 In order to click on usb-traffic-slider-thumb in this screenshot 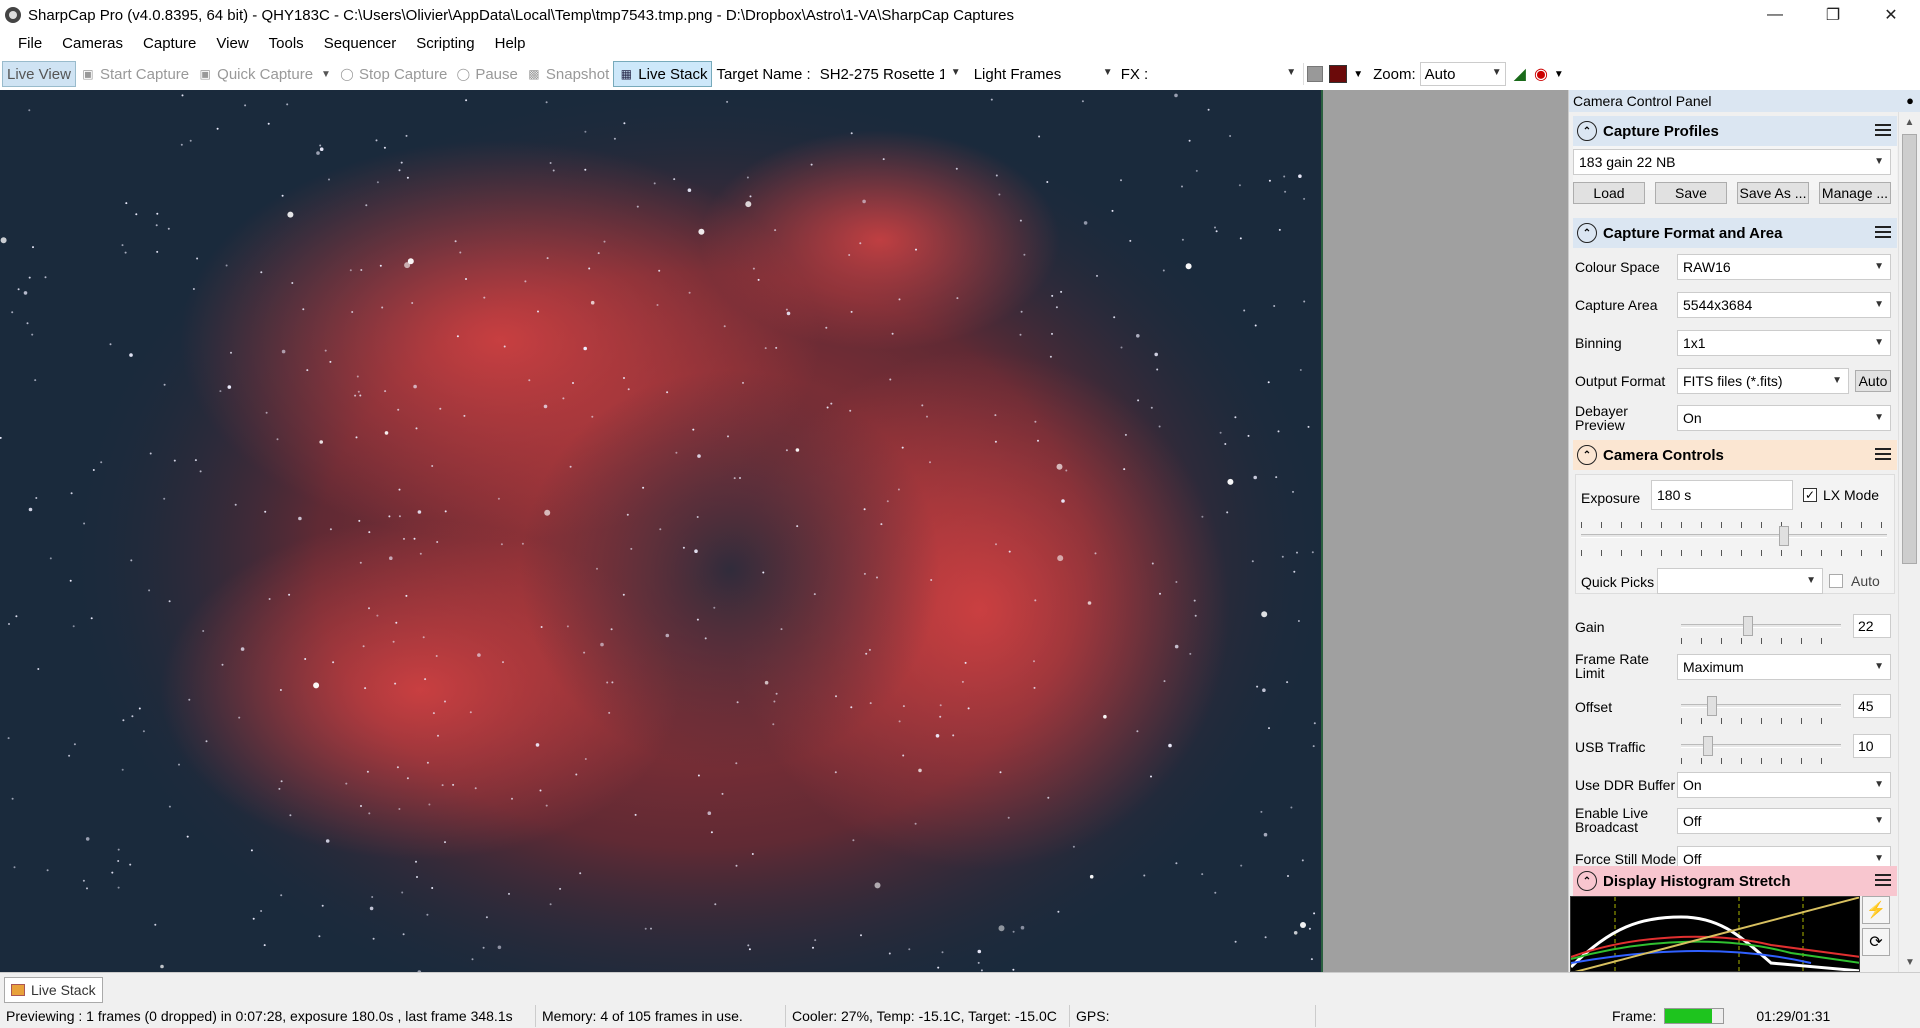, I will do `click(1708, 746)`.